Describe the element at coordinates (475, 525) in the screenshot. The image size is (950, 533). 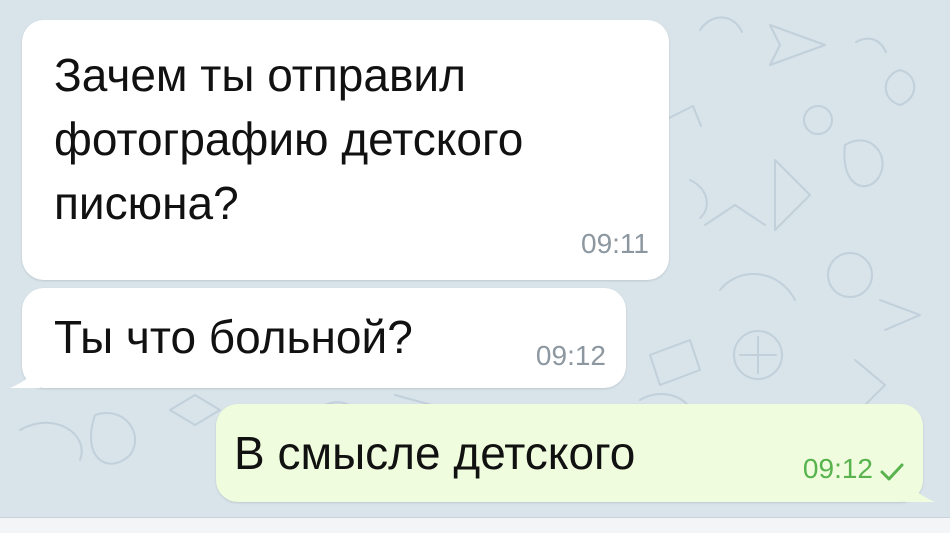
I see `composer-edge` at that location.